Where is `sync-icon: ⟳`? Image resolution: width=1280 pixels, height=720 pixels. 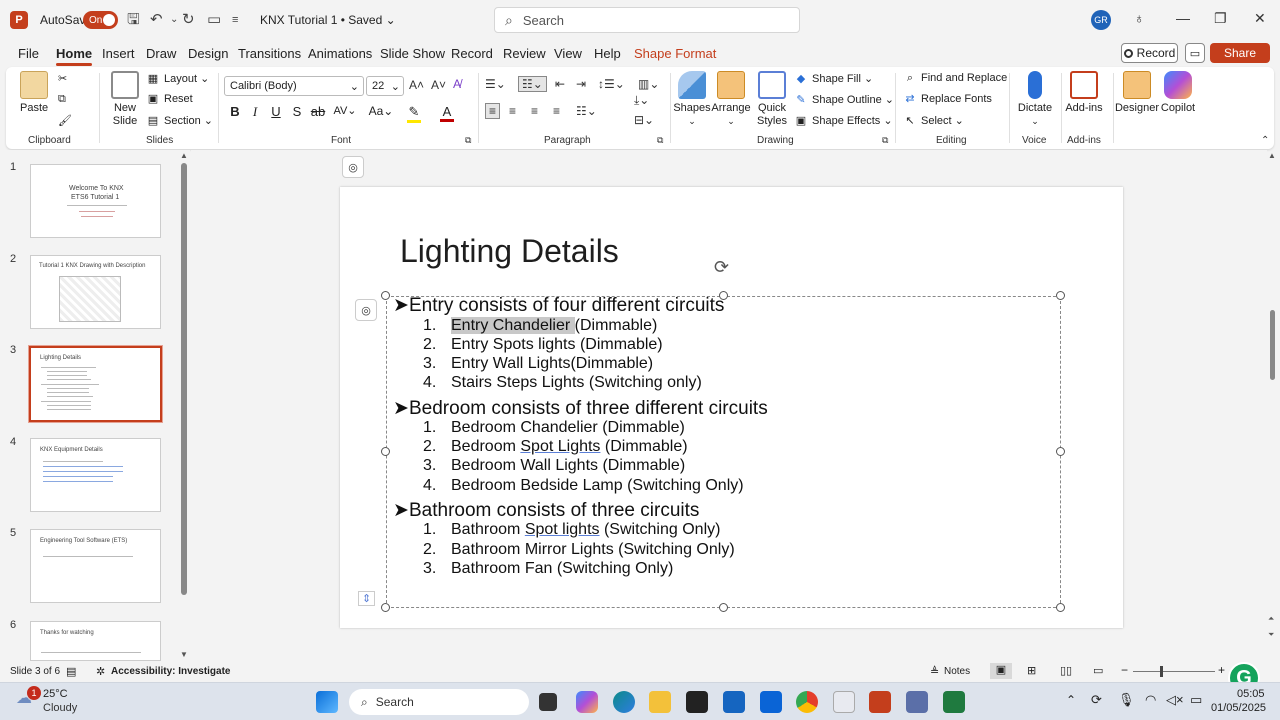 sync-icon: ⟳ is located at coordinates (1096, 700).